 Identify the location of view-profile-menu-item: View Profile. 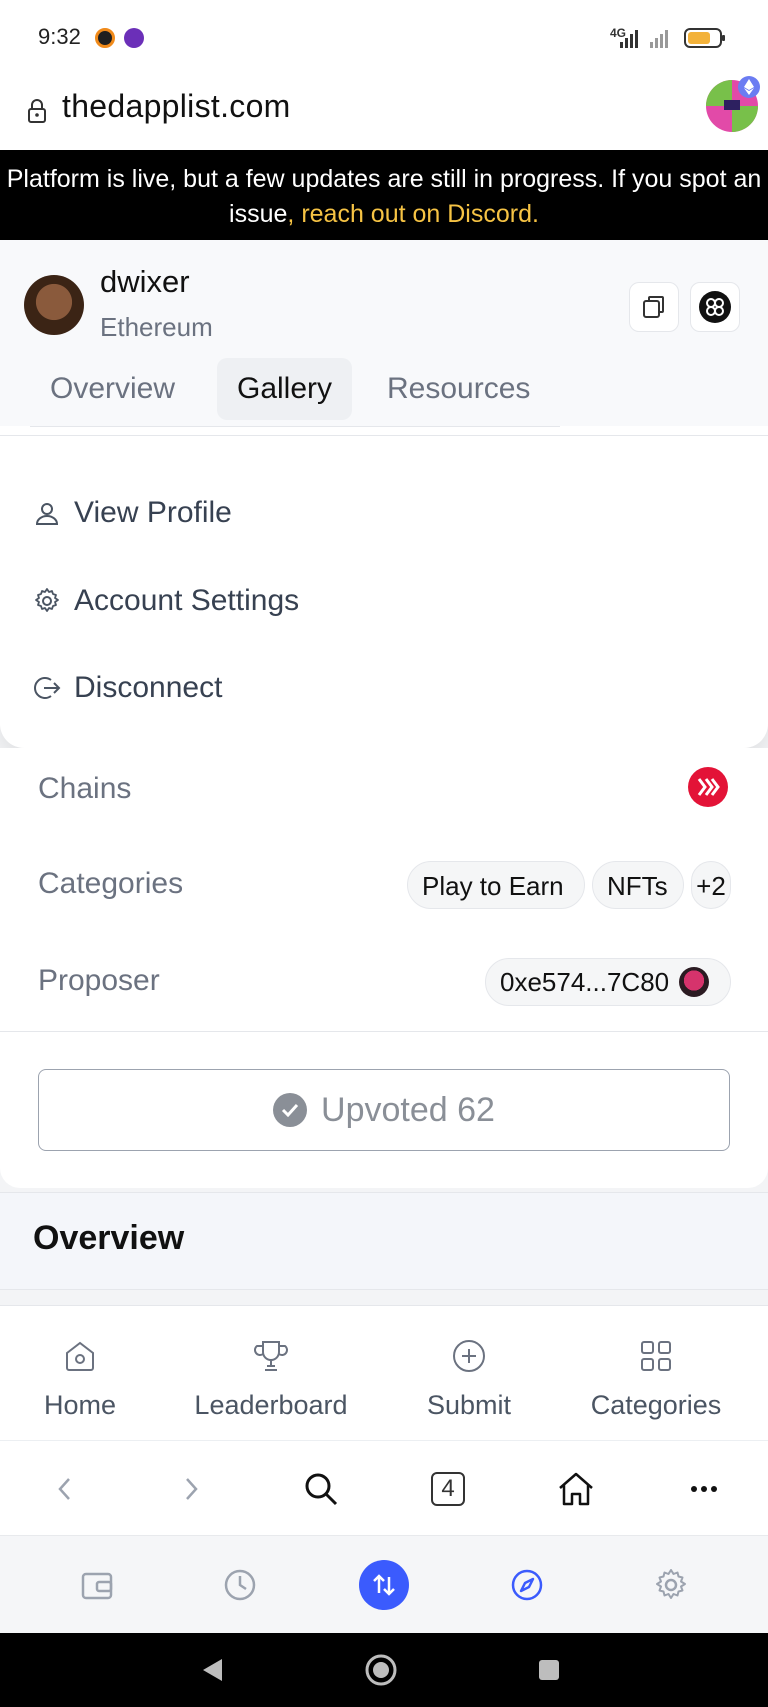
(132, 513).